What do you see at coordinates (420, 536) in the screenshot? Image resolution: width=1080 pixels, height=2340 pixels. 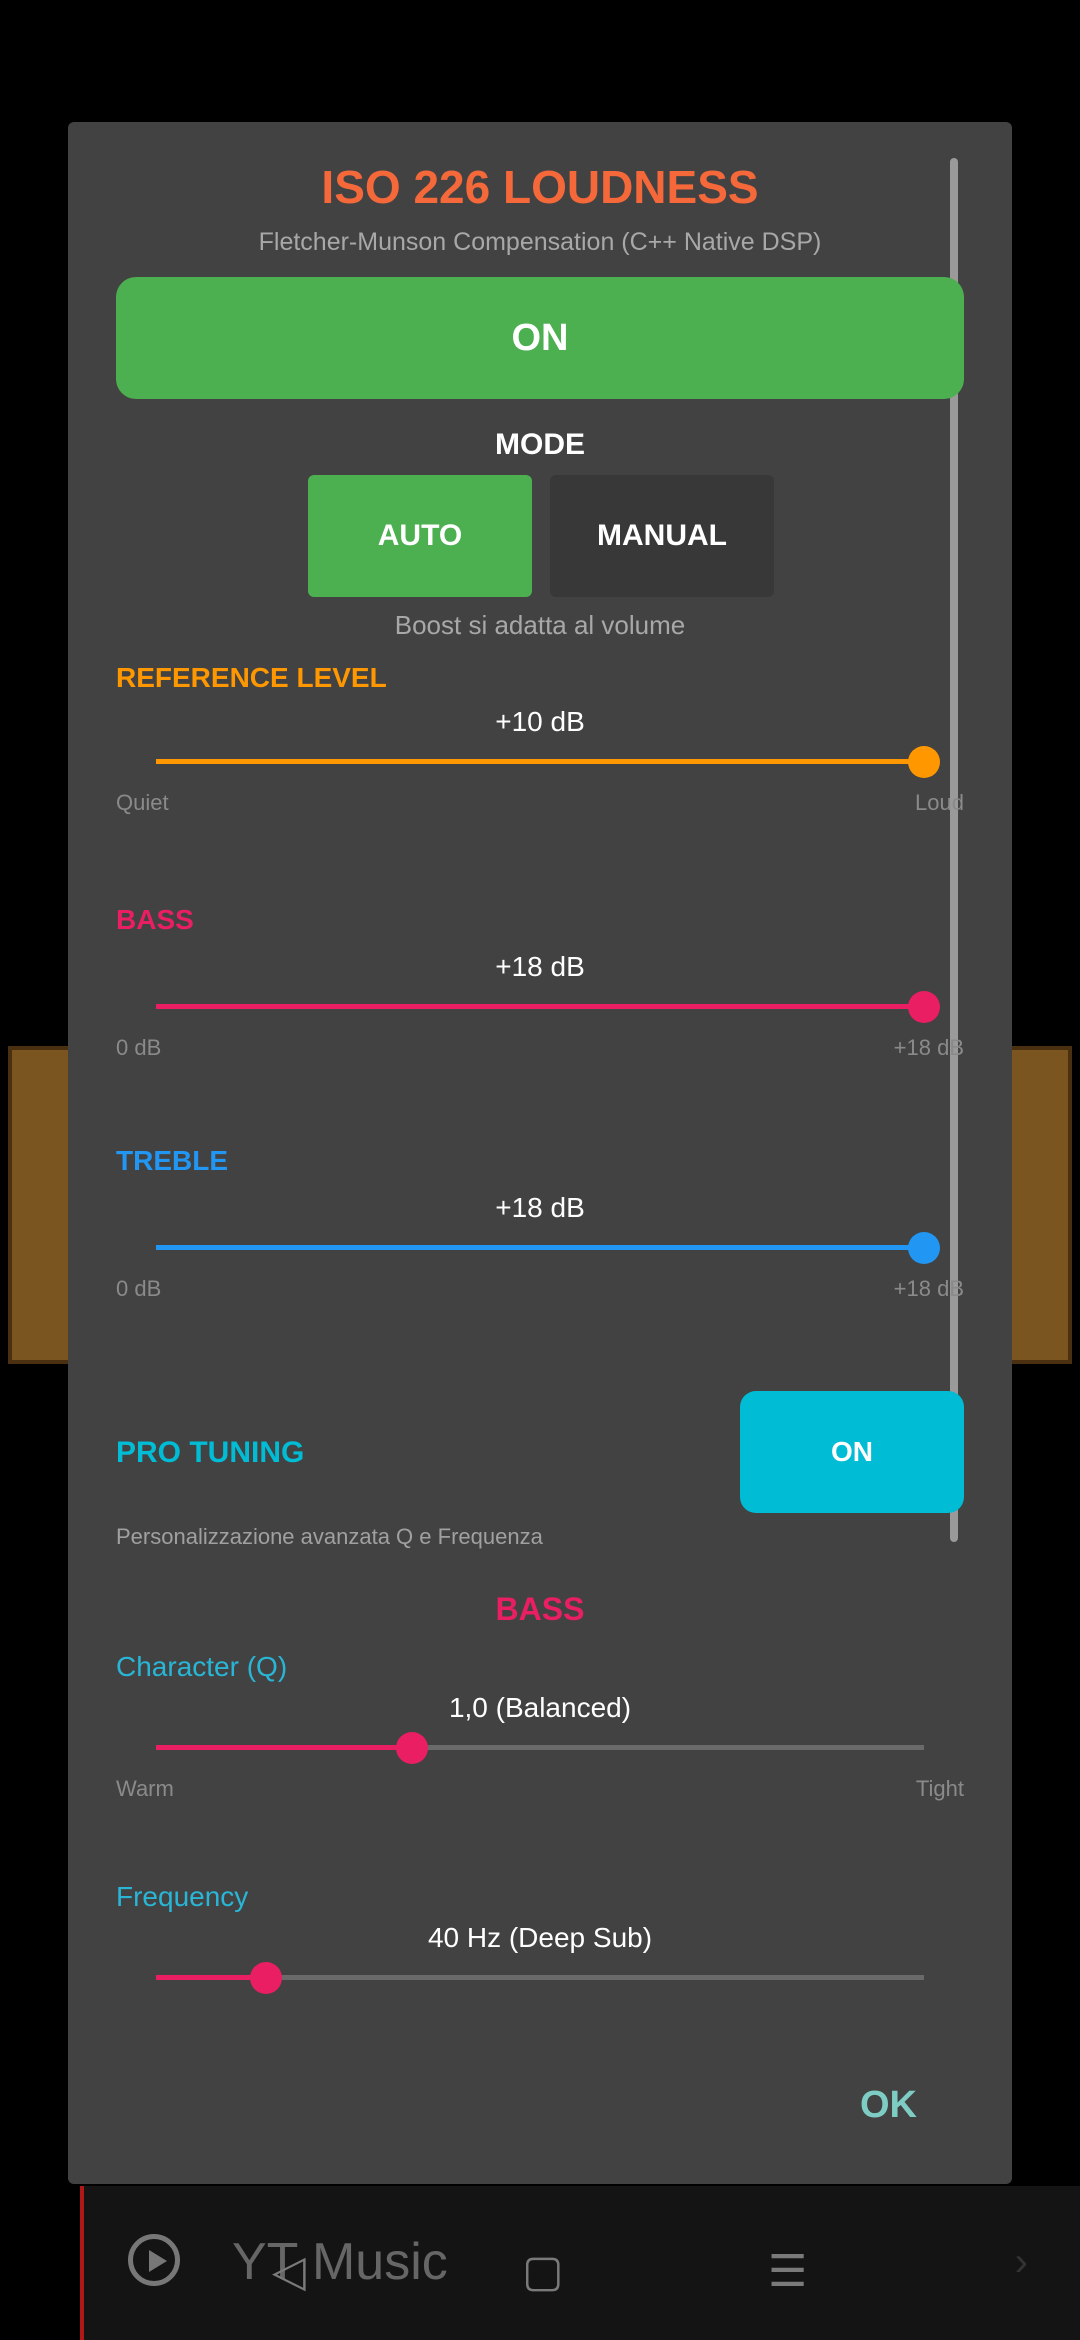 I see `mode-auto-button: AUTO` at bounding box center [420, 536].